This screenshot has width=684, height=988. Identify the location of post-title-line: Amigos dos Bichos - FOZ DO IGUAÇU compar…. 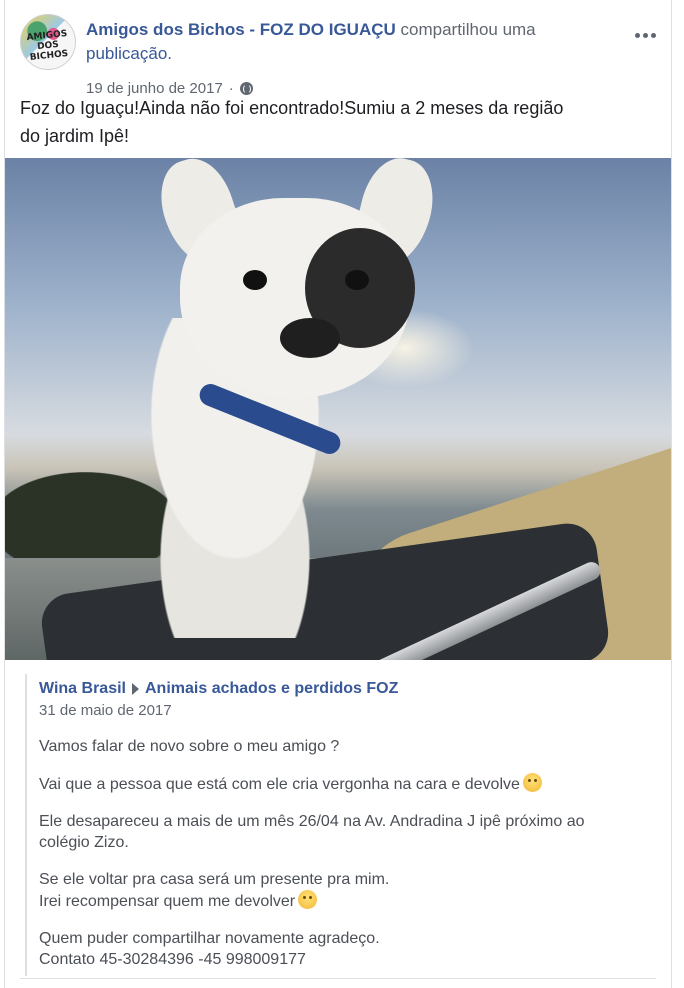
(346, 42).